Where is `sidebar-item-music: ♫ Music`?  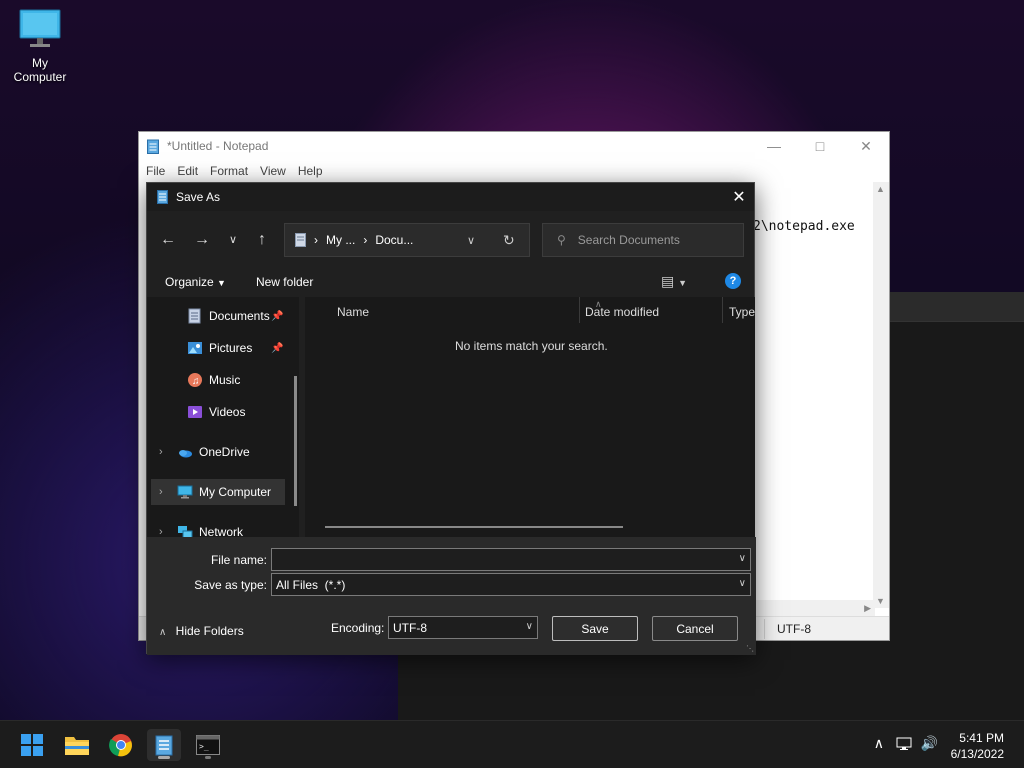
sidebar-item-music: ♫ Music is located at coordinates (223, 380).